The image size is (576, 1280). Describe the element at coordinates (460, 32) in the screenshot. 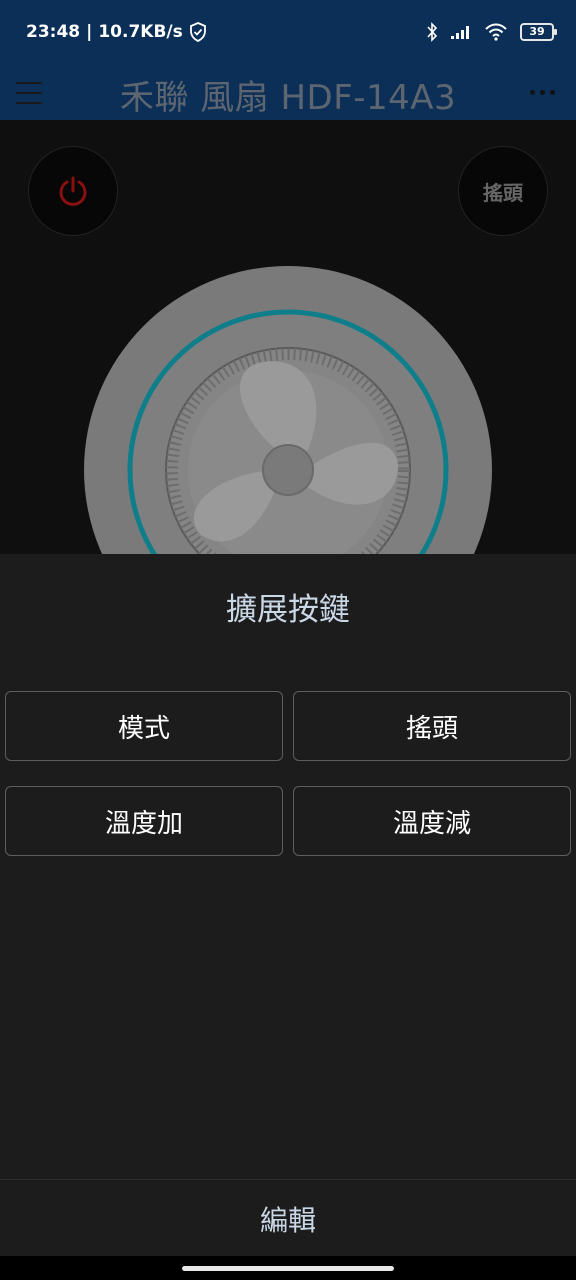

I see `signal-icon` at that location.